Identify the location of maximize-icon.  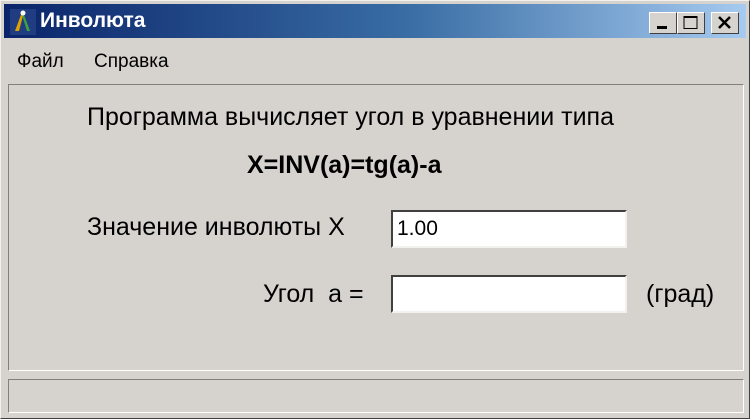
(690, 22).